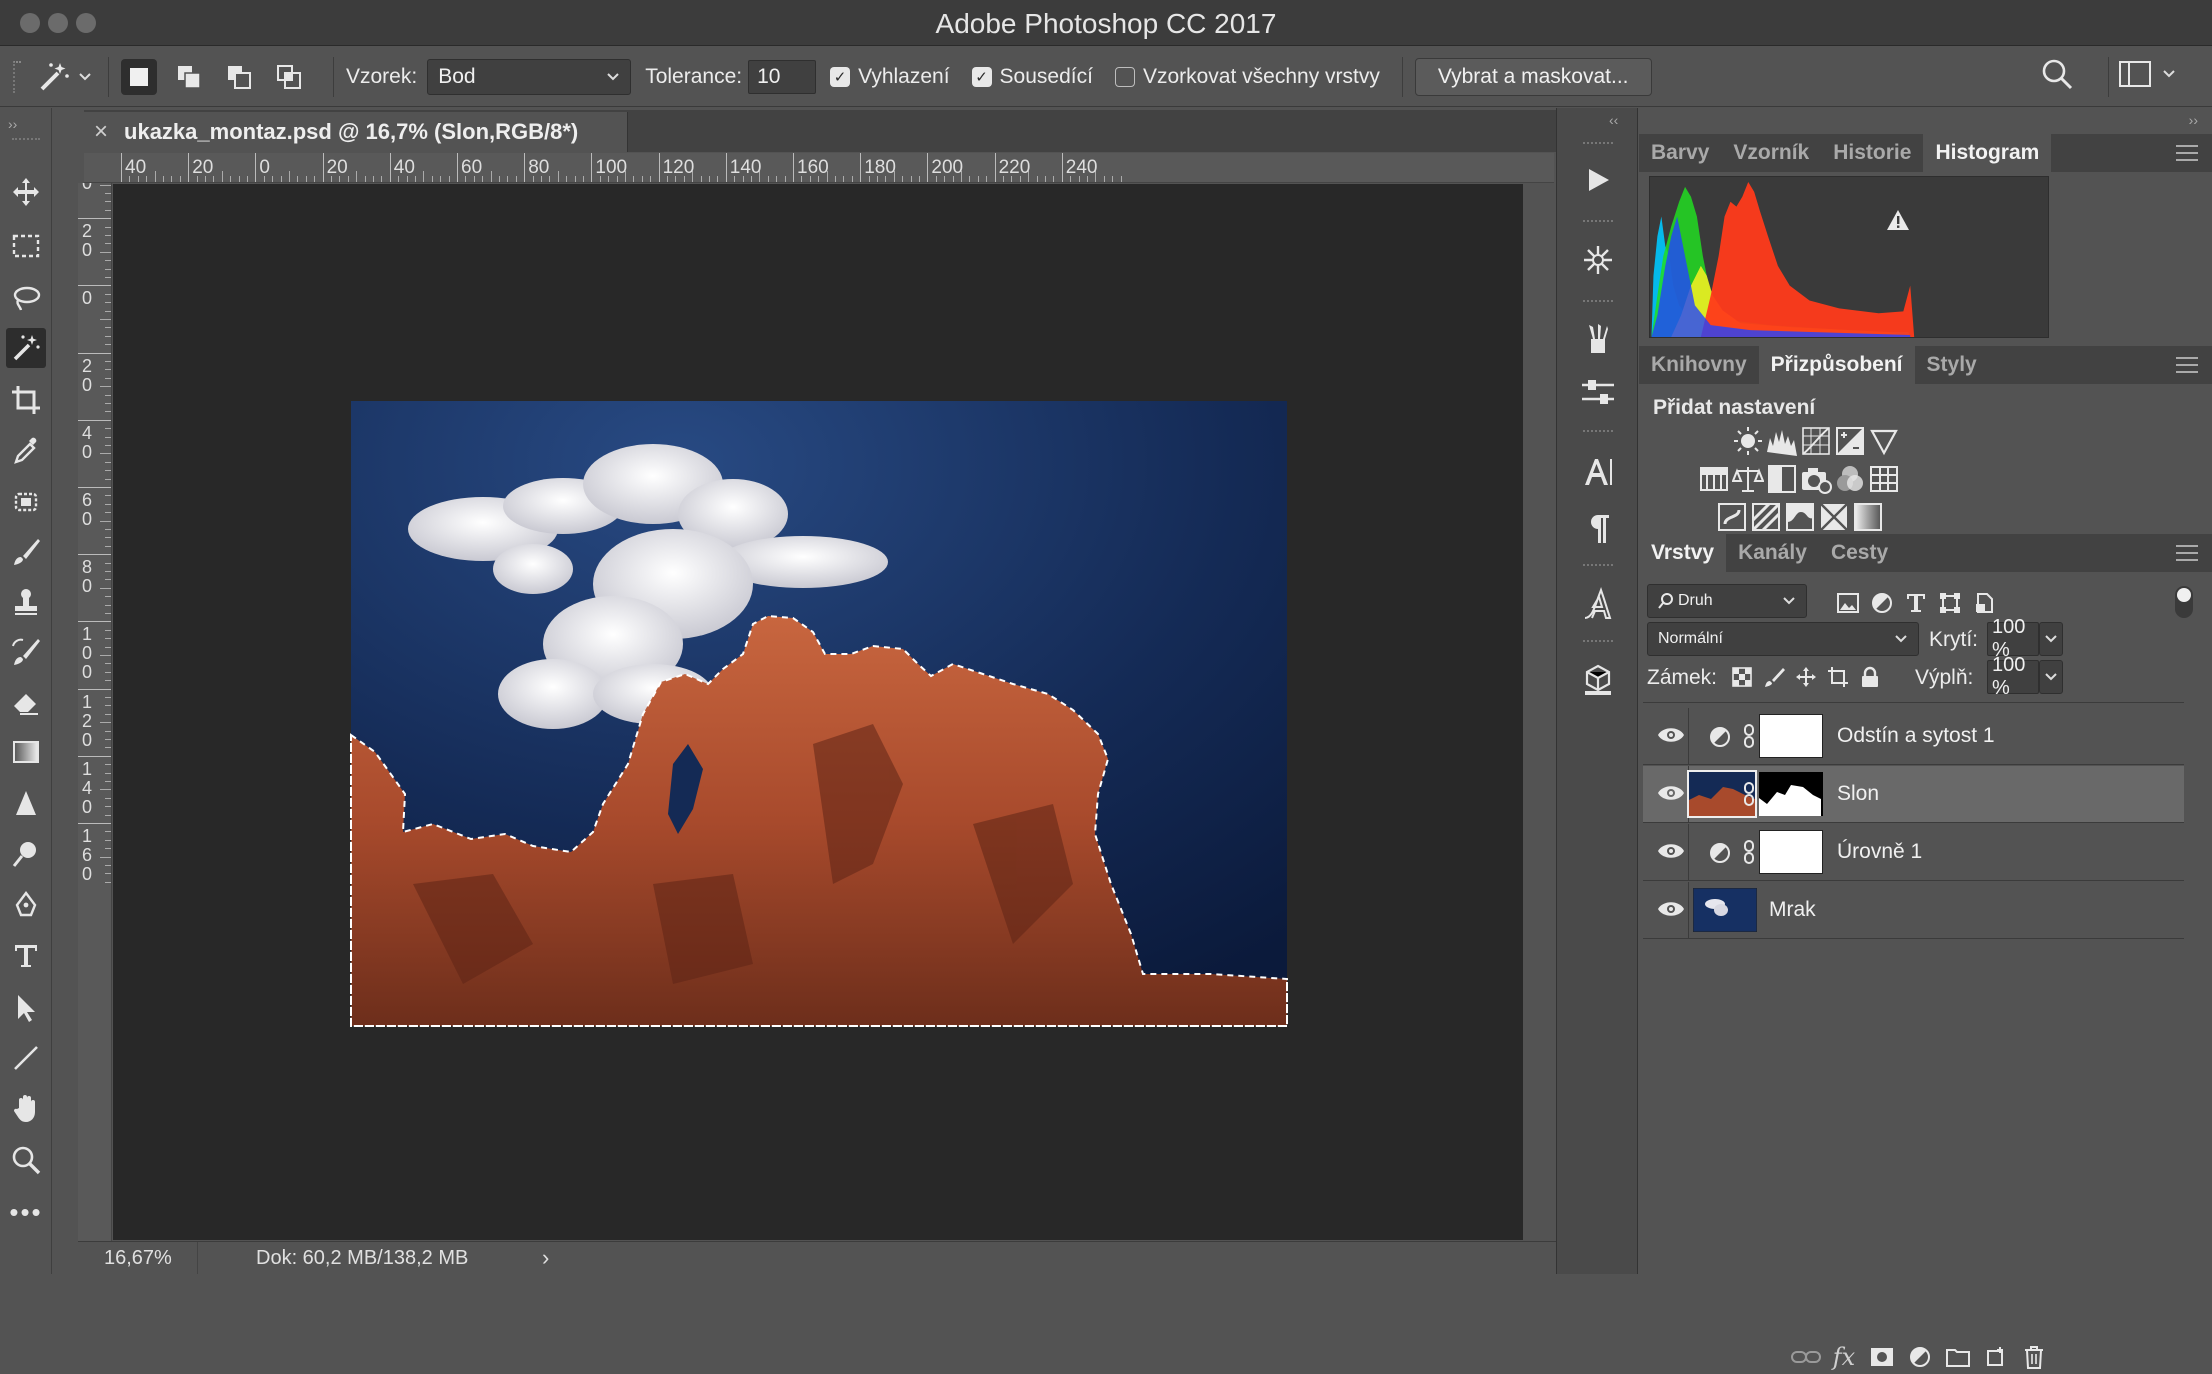 The height and width of the screenshot is (1374, 2212). Describe the element at coordinates (26, 348) in the screenshot. I see `magic-wand-tool` at that location.